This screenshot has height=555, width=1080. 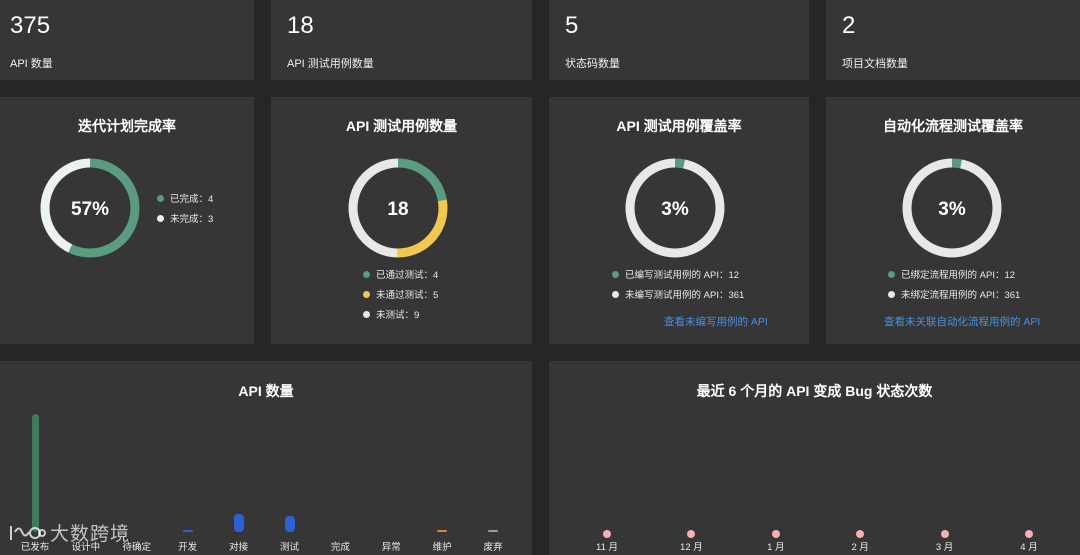 I want to click on stat-label: 项目文档数量, so click(x=875, y=64).